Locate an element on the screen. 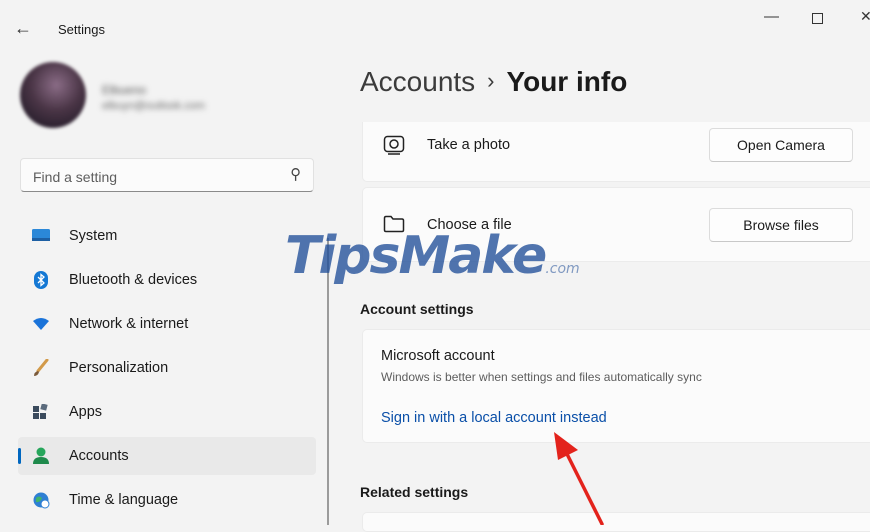 The width and height of the screenshot is (870, 532). sidebar-item-personalization: Personalization is located at coordinates (167, 368).